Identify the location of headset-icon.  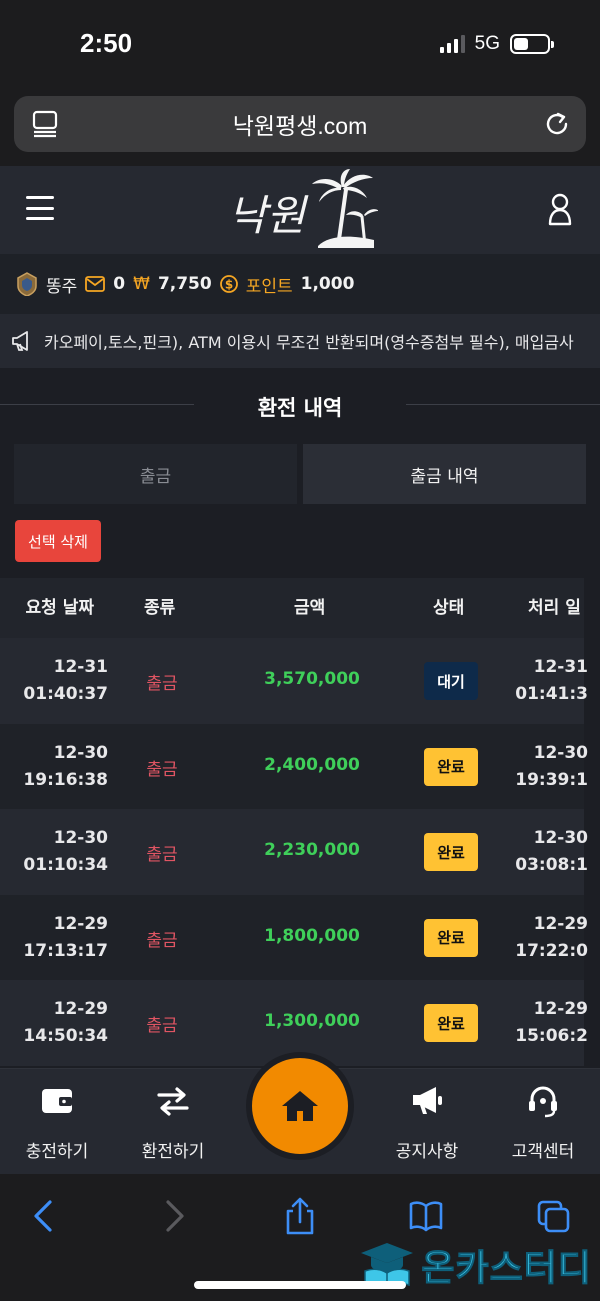
(543, 1102).